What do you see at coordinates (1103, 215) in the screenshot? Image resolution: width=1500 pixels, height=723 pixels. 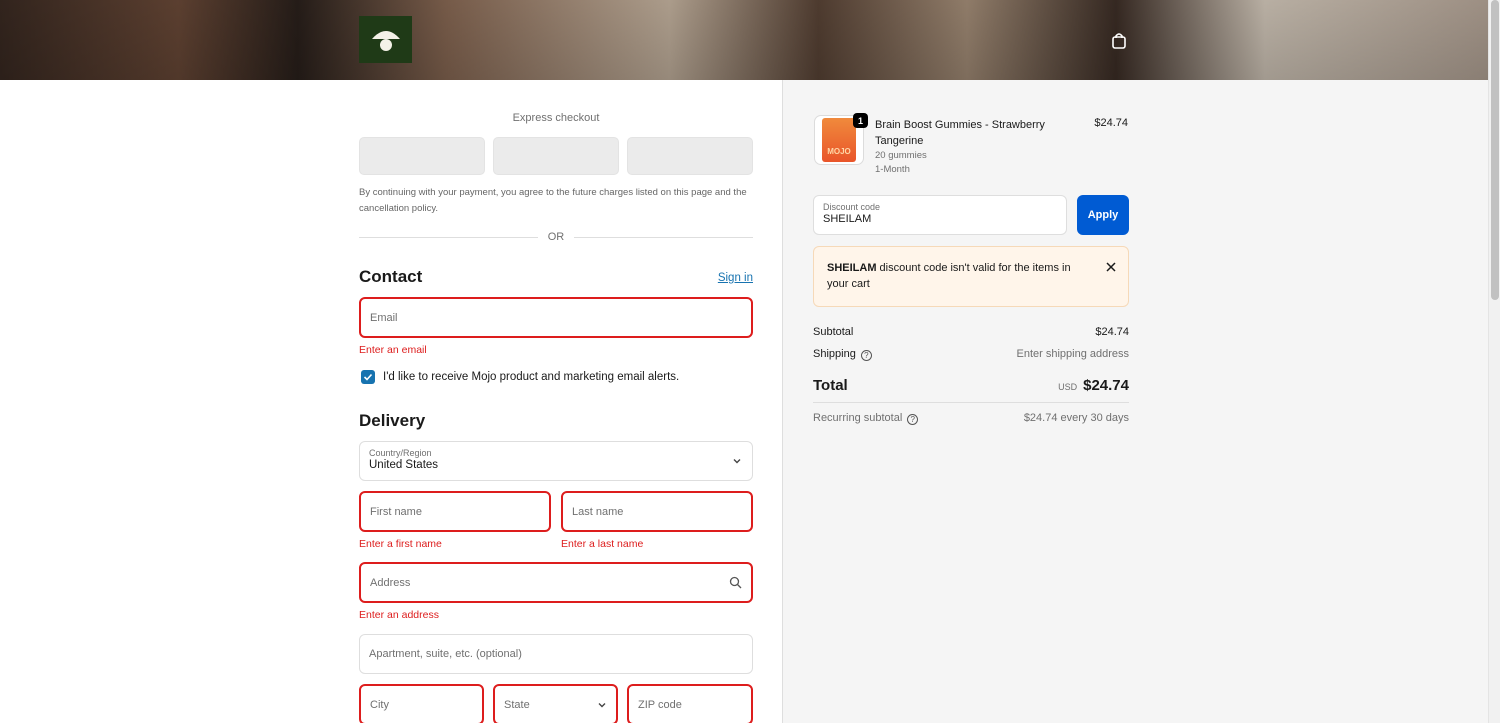 I see `apply-button: Apply` at bounding box center [1103, 215].